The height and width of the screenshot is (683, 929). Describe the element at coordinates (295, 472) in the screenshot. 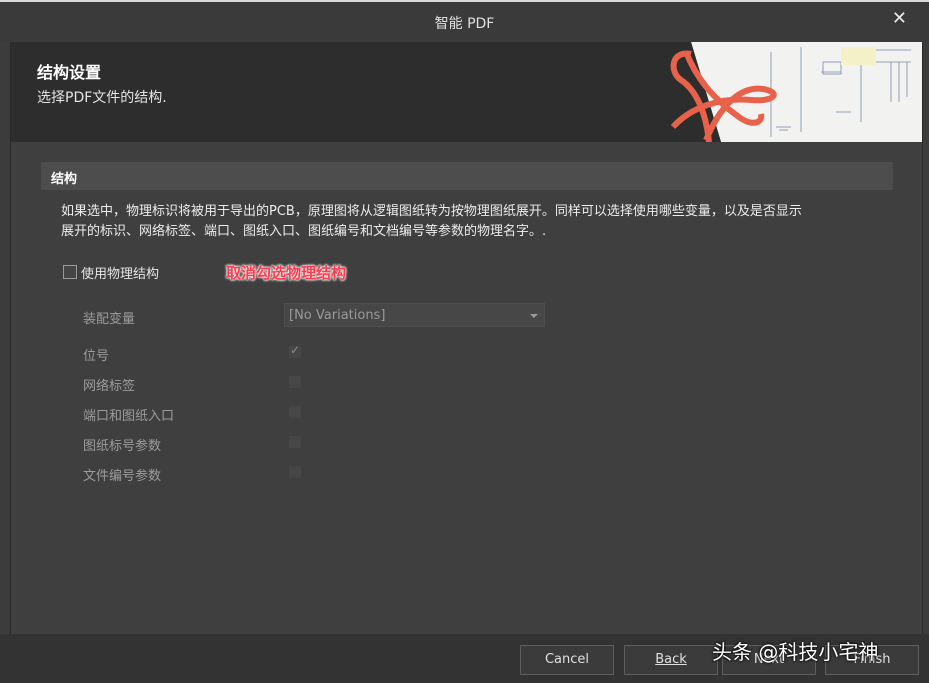

I see `option-document-number-checkbox` at that location.